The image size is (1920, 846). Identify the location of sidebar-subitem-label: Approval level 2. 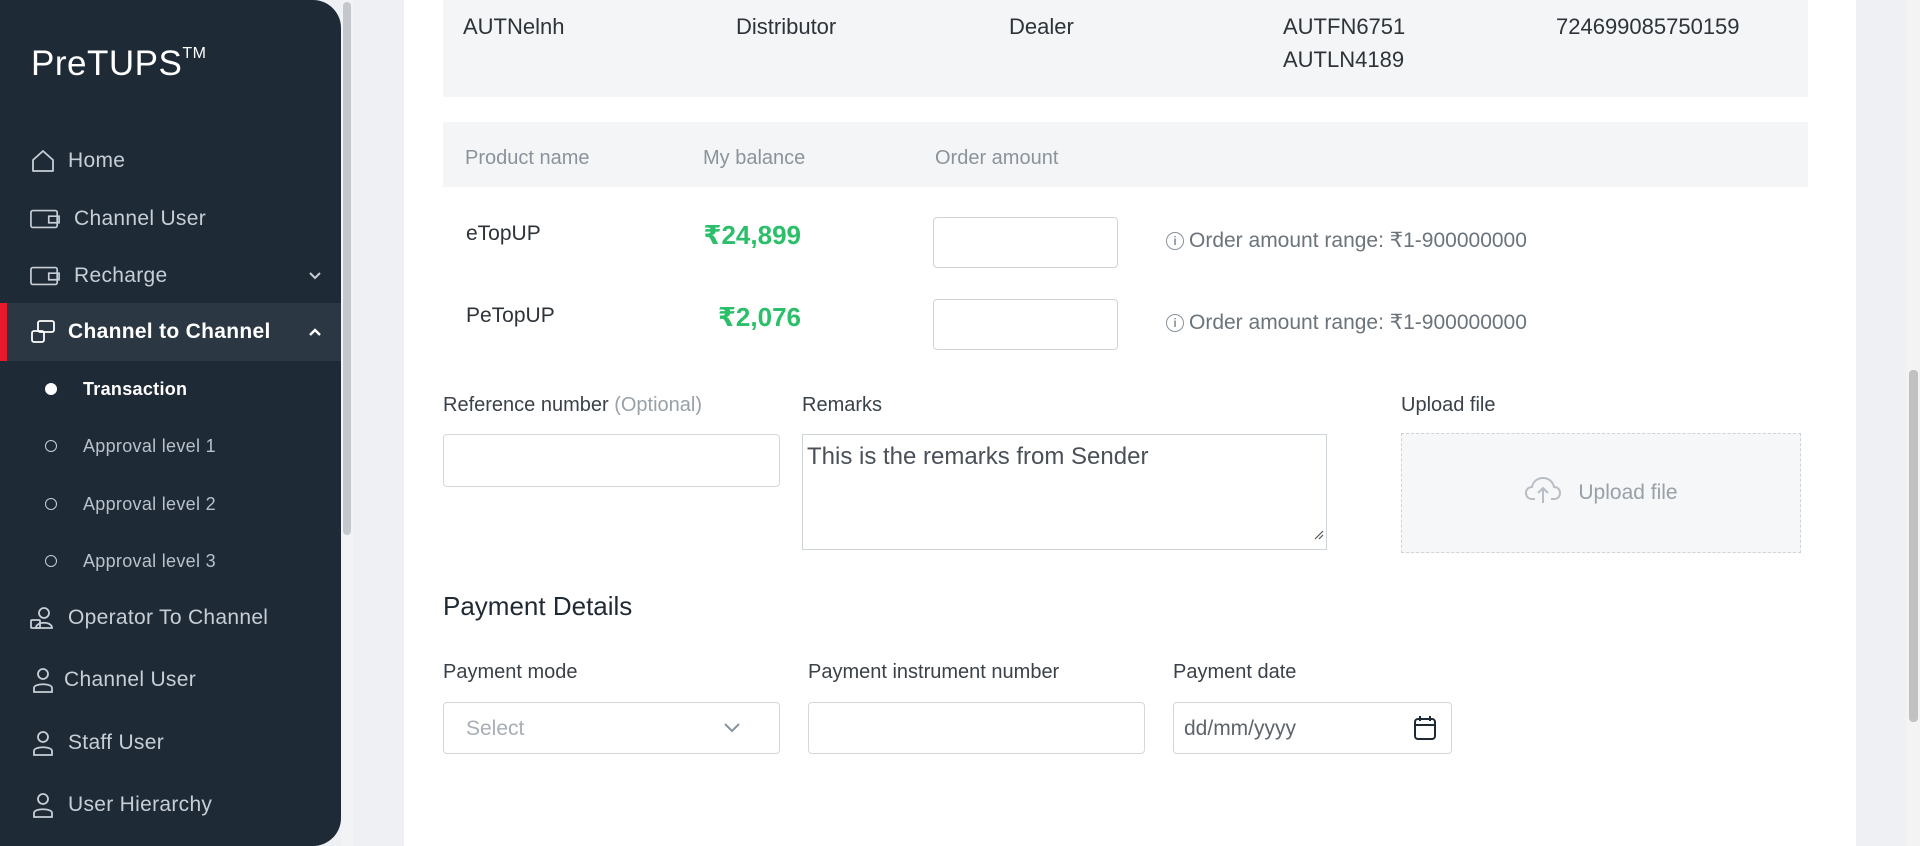
(149, 503).